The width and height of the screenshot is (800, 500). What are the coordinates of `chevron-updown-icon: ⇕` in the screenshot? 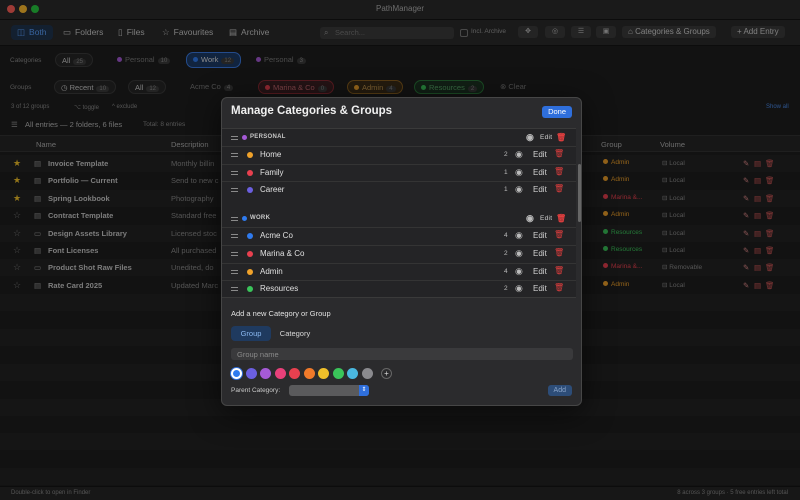 It's located at (364, 390).